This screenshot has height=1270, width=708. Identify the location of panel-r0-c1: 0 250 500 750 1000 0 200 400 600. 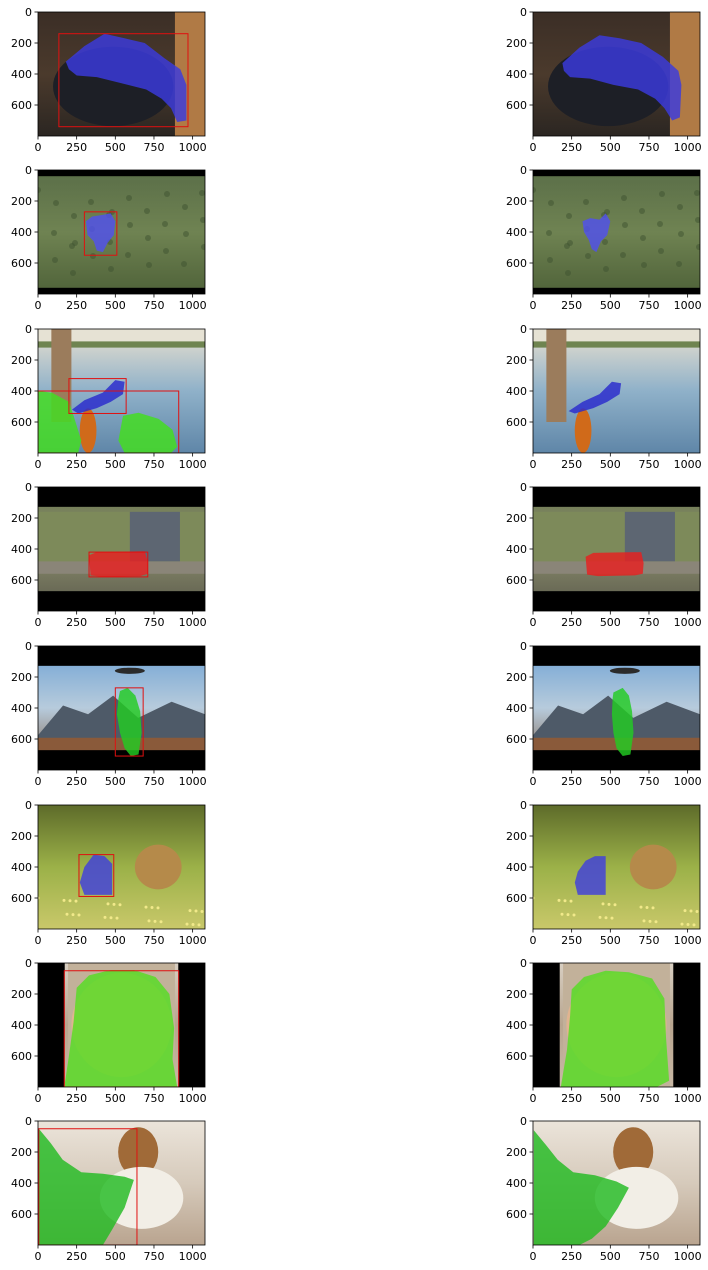
(604, 80).